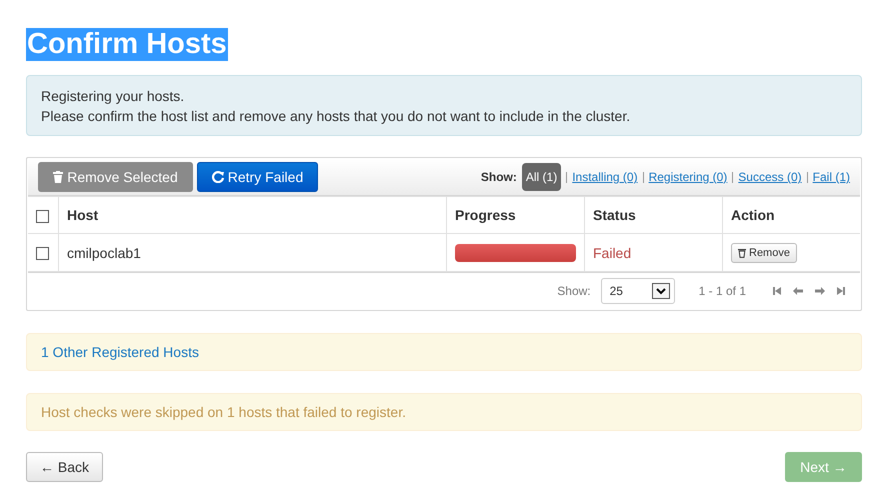 Image resolution: width=888 pixels, height=495 pixels. What do you see at coordinates (542, 177) in the screenshot?
I see `filter-link: All (1)` at bounding box center [542, 177].